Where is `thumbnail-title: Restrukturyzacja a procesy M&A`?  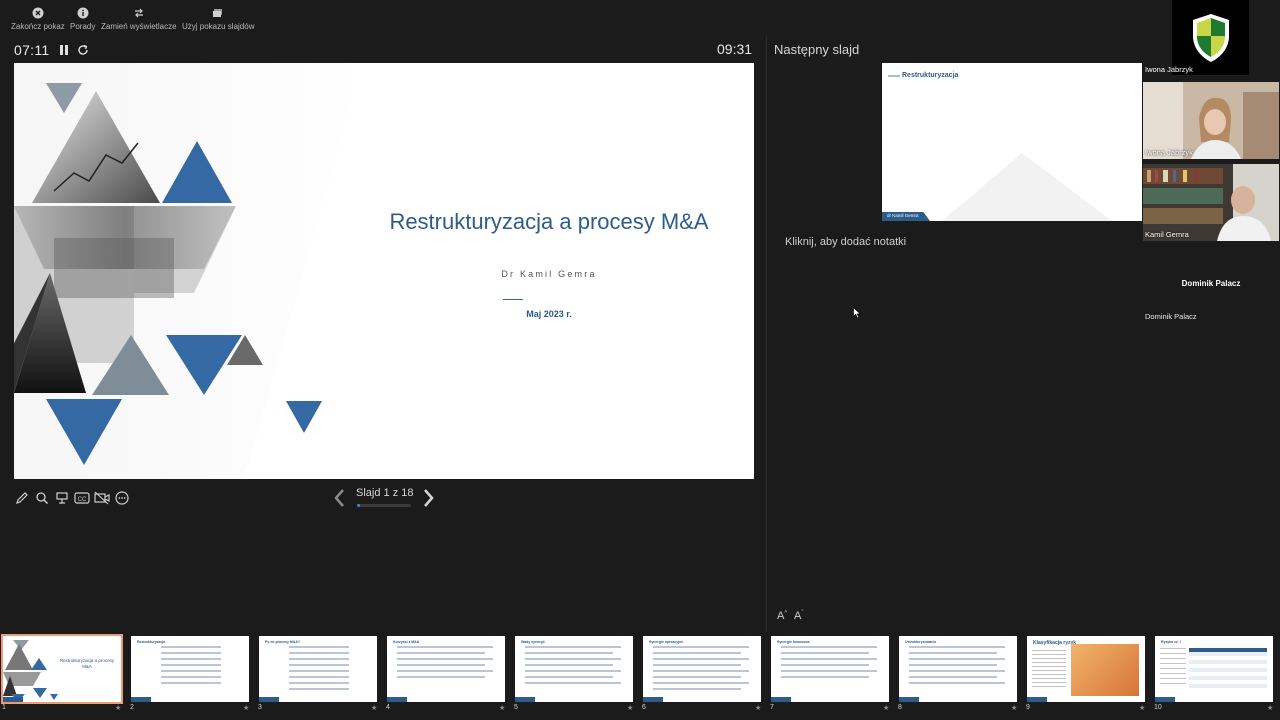 thumbnail-title: Restrukturyzacja a procesy M&A is located at coordinates (87, 663).